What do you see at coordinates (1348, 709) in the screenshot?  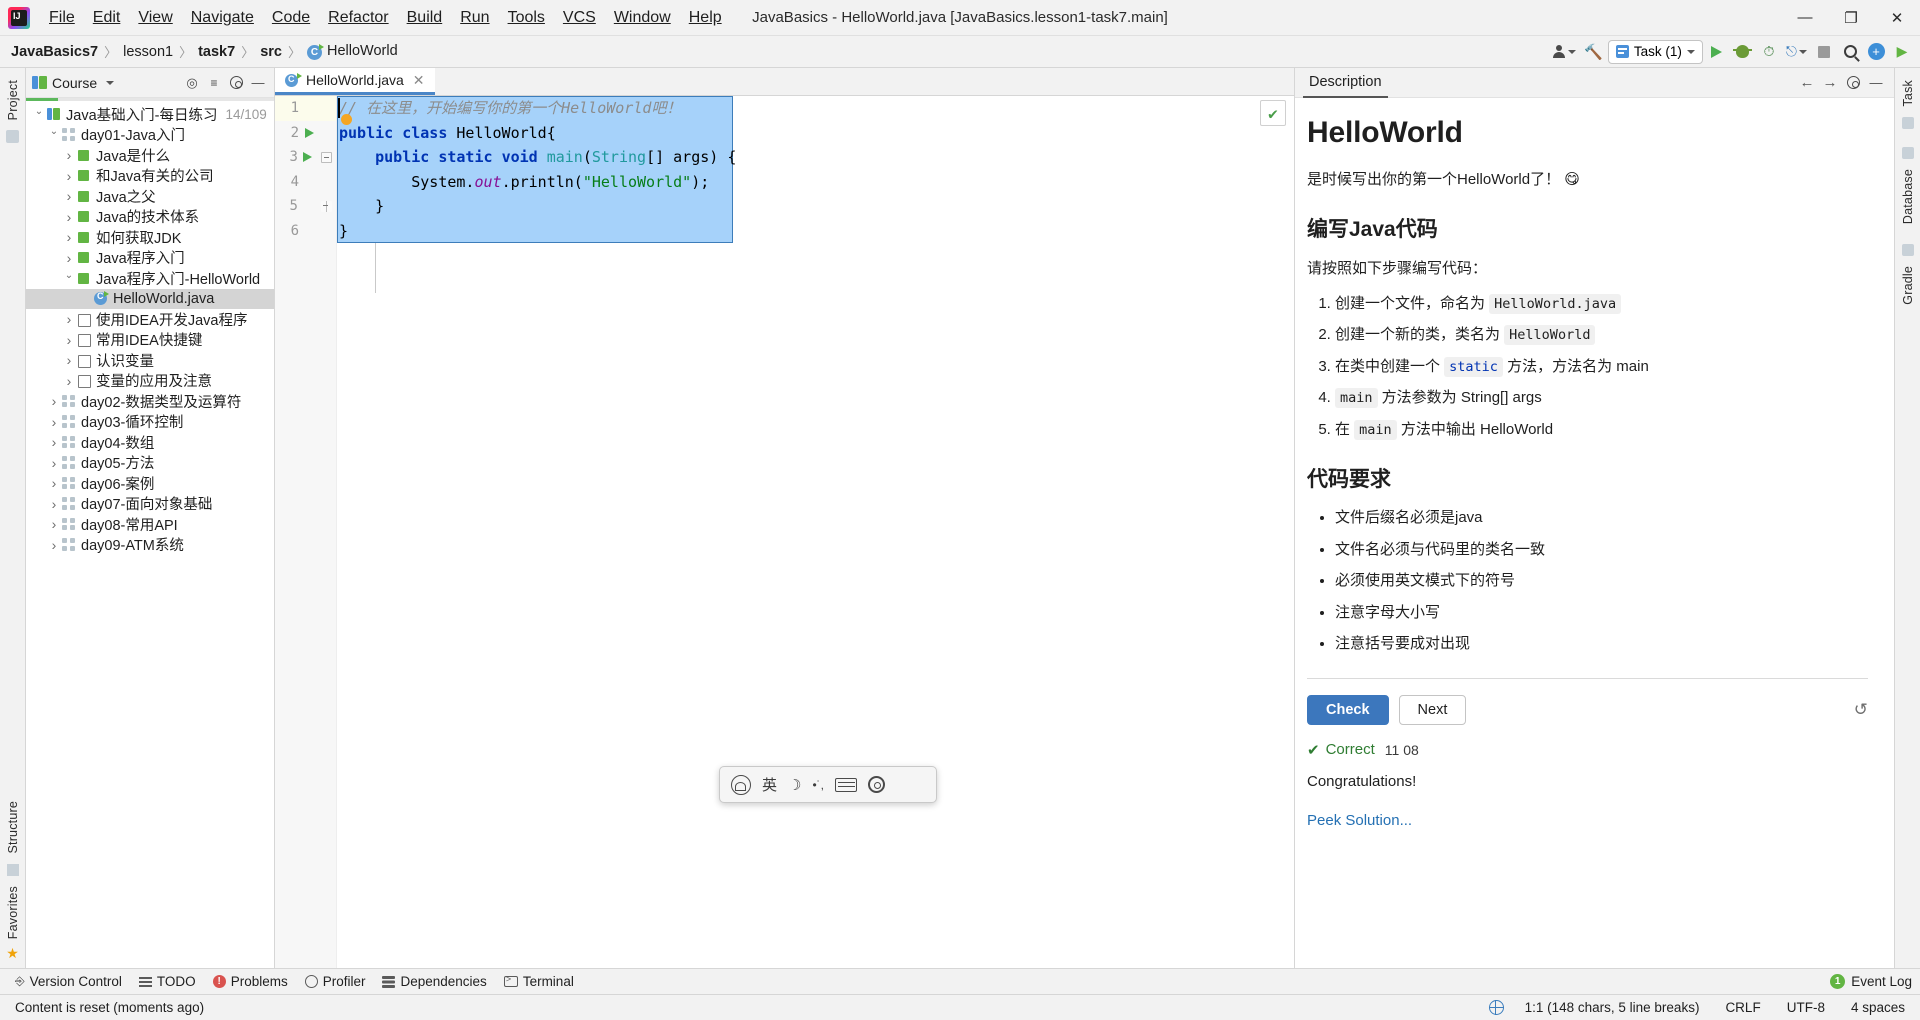 I see `check-button: Check` at bounding box center [1348, 709].